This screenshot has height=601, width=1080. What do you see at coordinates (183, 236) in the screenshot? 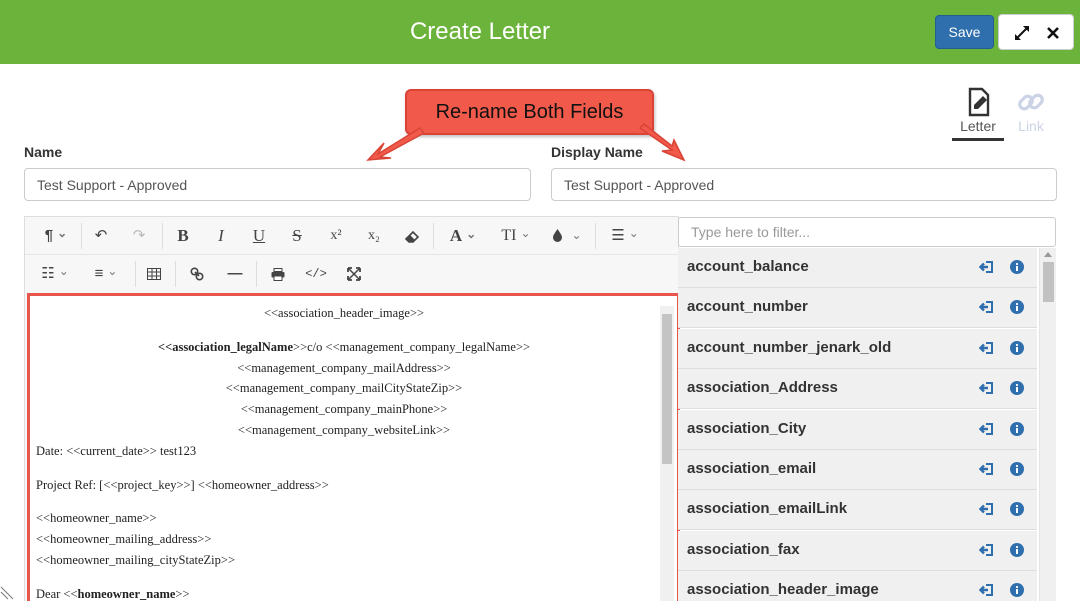
I see `bold-icon: B` at bounding box center [183, 236].